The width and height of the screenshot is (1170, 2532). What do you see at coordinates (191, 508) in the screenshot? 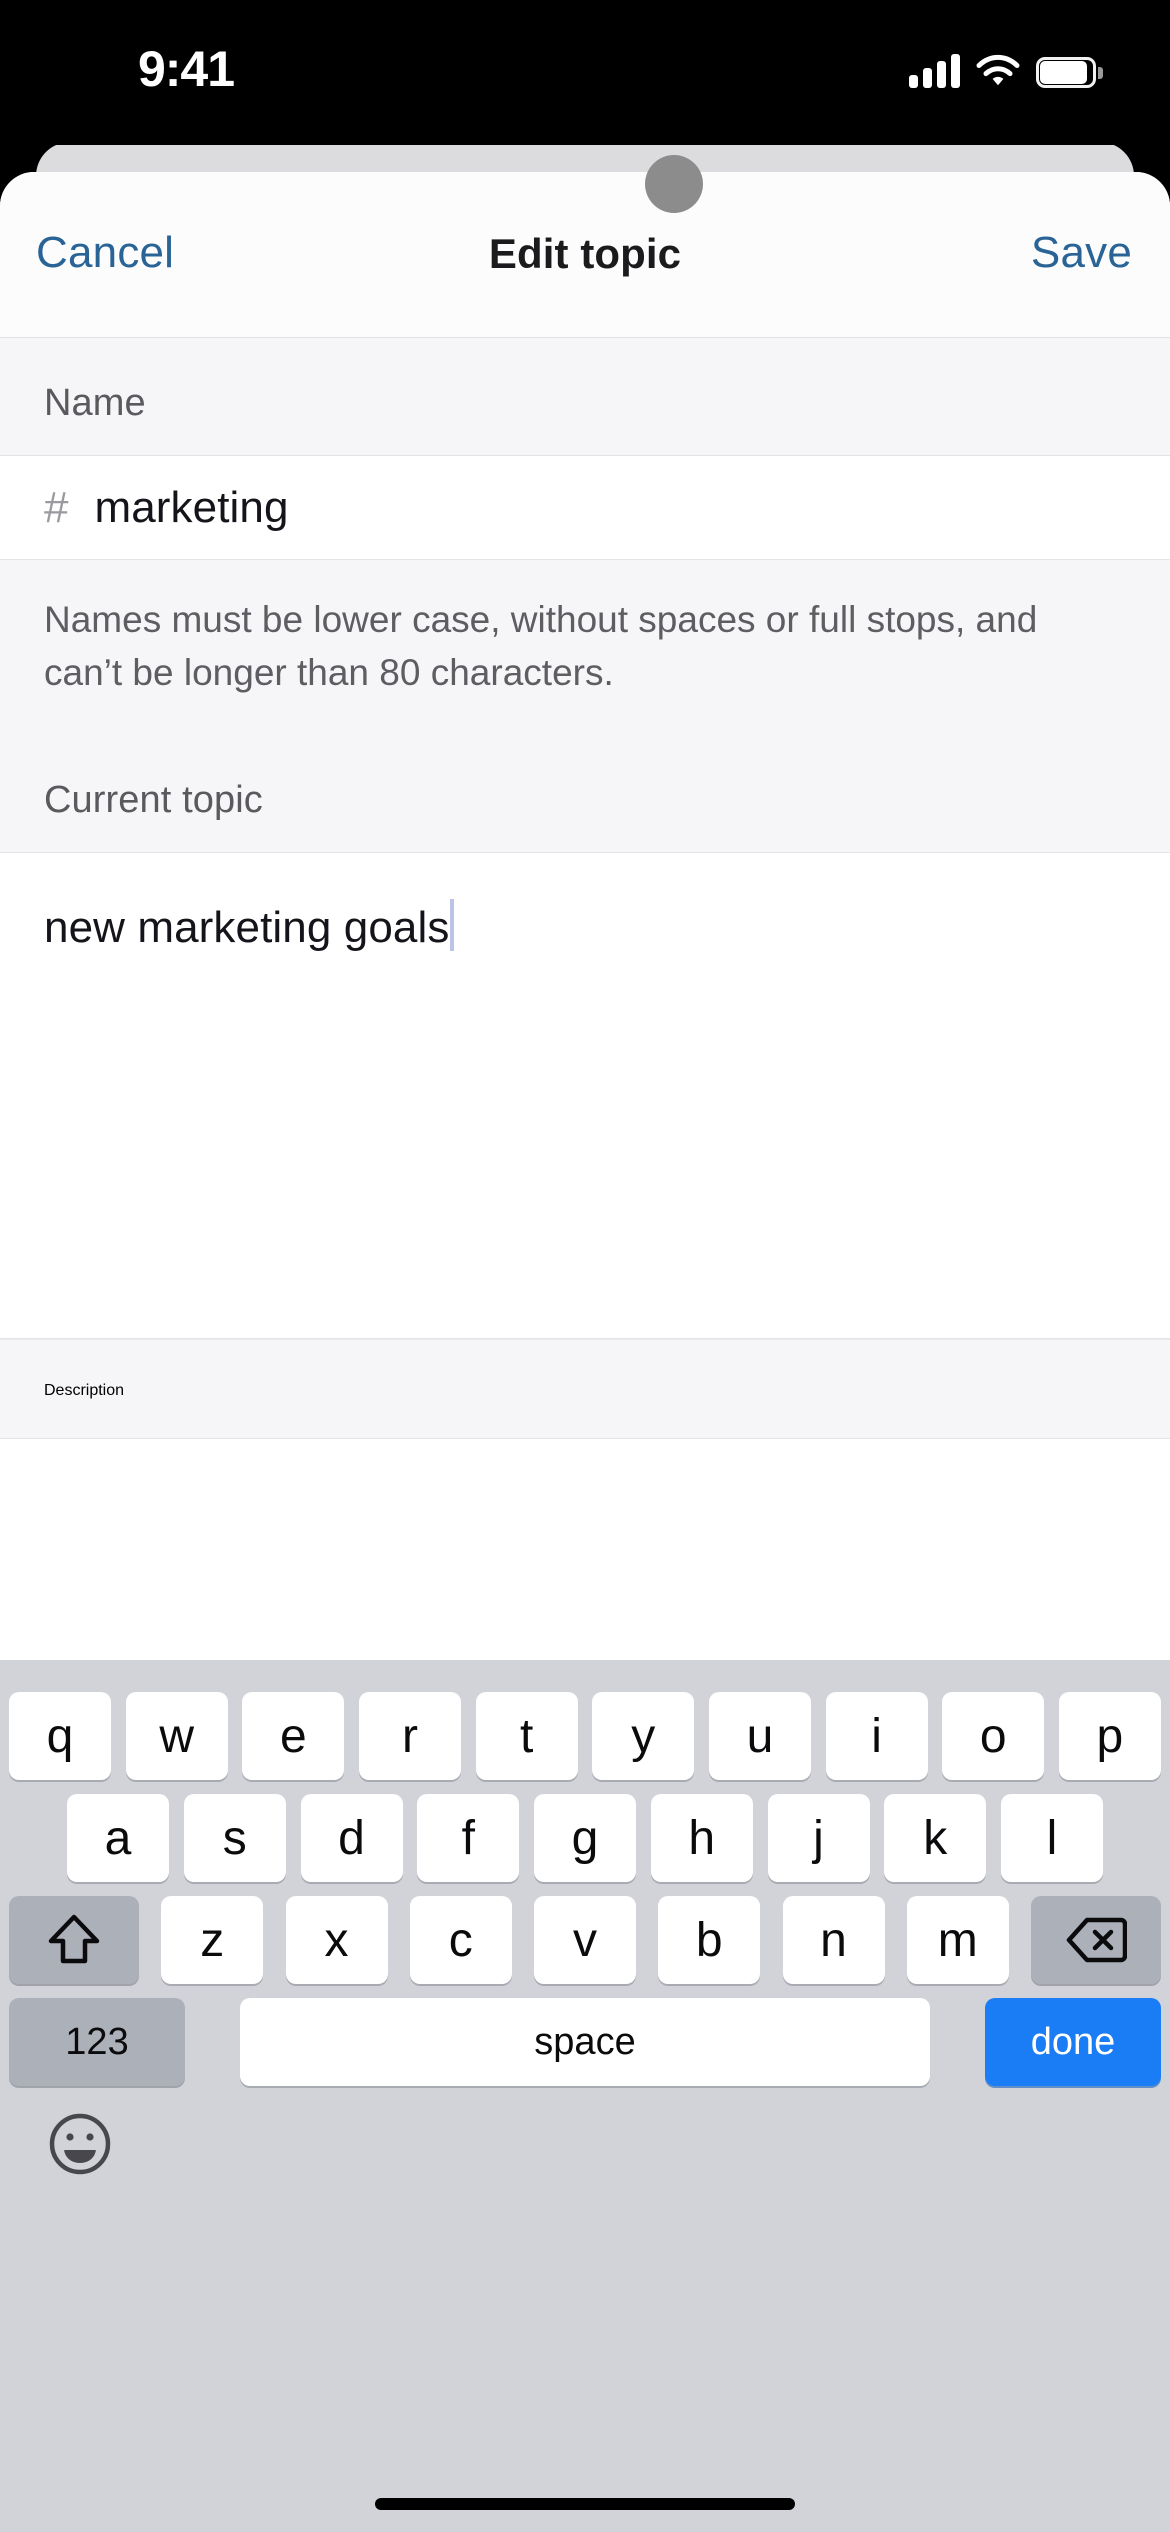
I see `name-input-value: marketing` at bounding box center [191, 508].